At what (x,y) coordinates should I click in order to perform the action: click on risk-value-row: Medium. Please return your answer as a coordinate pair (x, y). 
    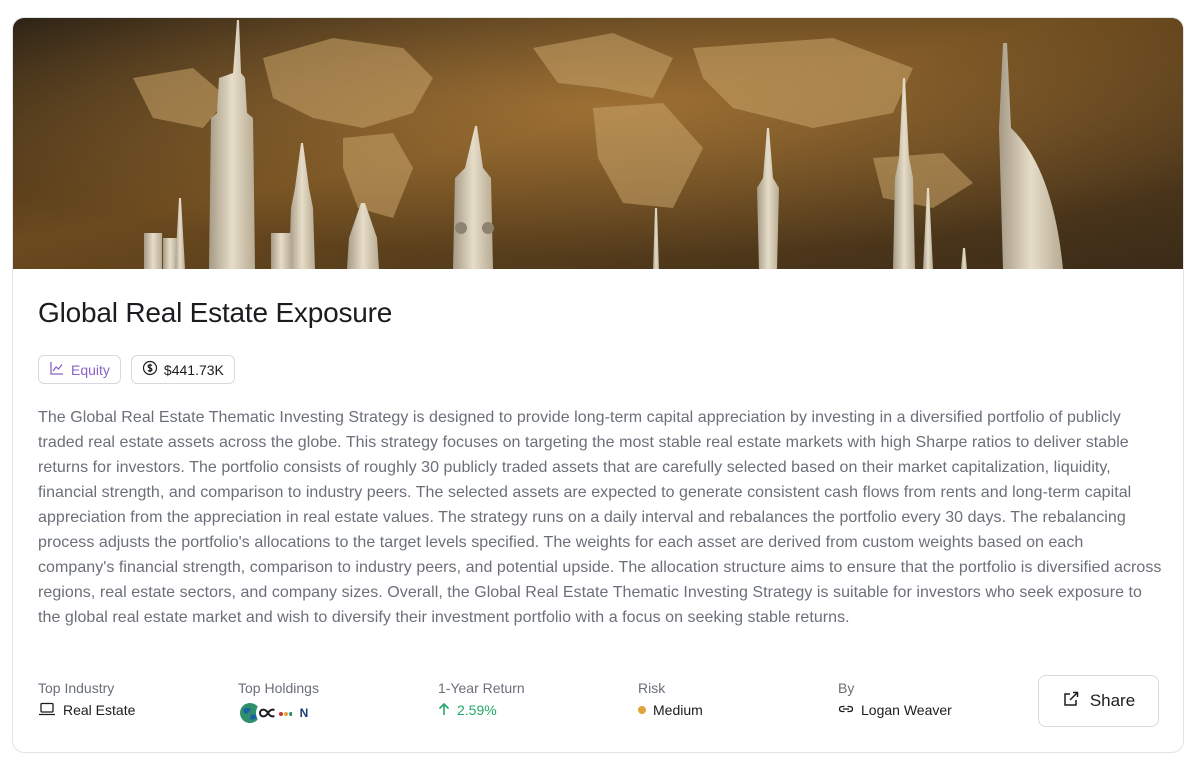
    Looking at the image, I should click on (670, 710).